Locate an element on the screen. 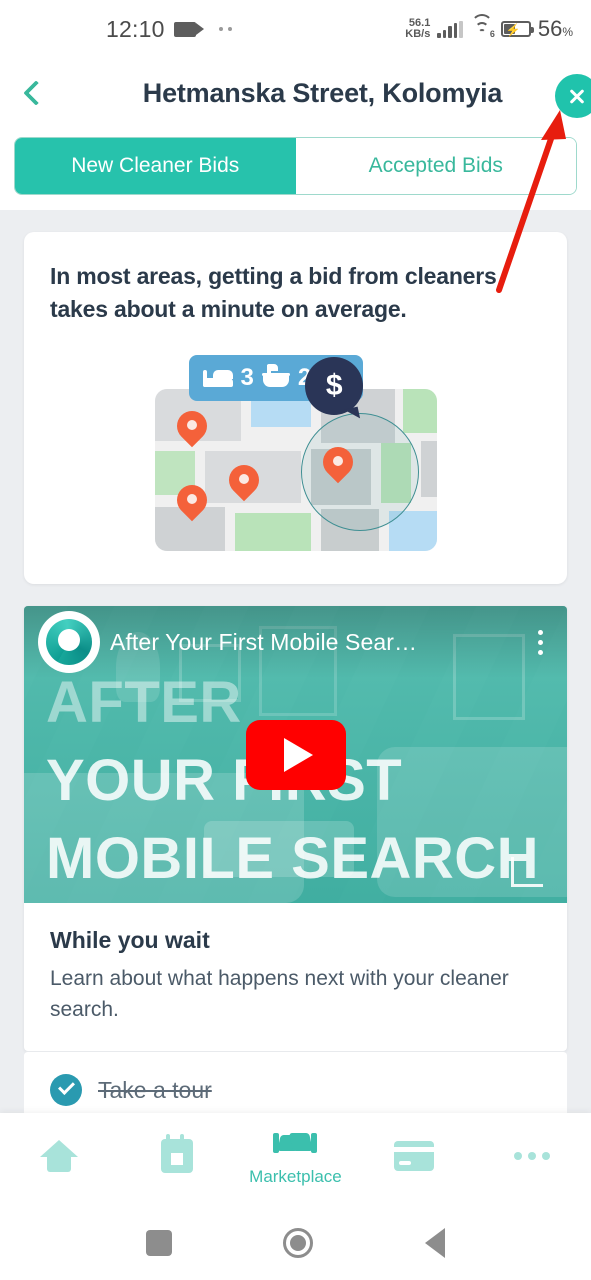 The image size is (591, 1280). property-badge: 3 2 $ is located at coordinates (276, 385).